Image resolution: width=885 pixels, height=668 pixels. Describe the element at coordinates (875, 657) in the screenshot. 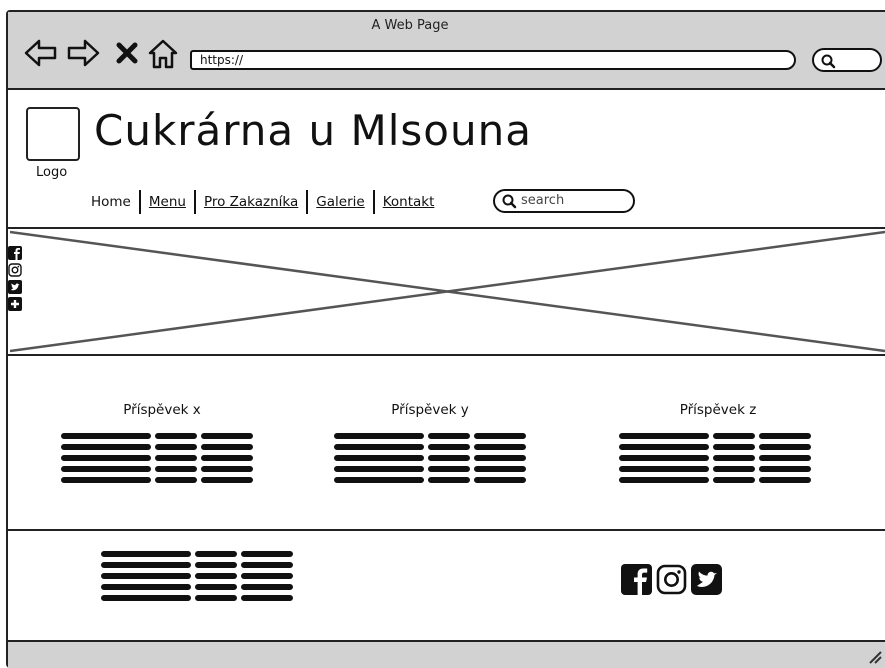

I see `resize-handle-icon` at that location.